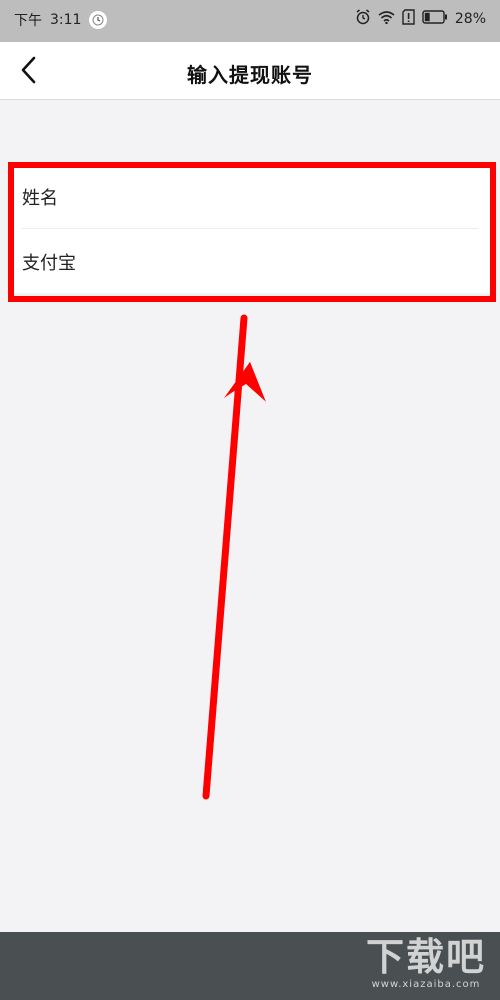  I want to click on status-bar: 下午 3:11 28%, so click(250, 21).